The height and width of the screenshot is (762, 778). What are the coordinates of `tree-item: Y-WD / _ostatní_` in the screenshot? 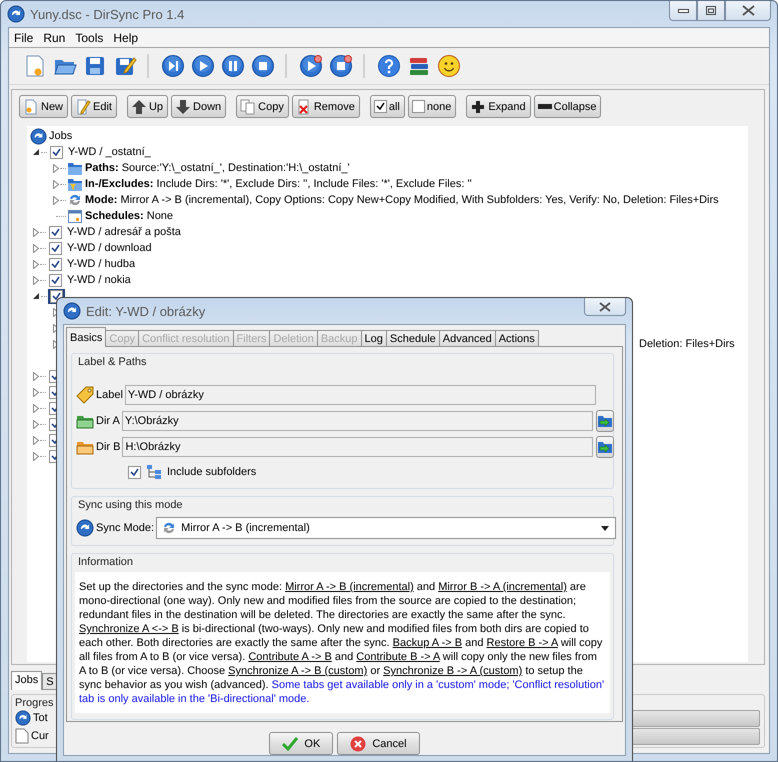 It's located at (109, 152).